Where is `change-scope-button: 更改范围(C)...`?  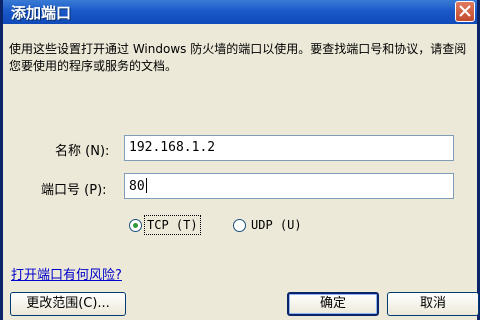 change-scope-button: 更改范围(C)... is located at coordinates (68, 304).